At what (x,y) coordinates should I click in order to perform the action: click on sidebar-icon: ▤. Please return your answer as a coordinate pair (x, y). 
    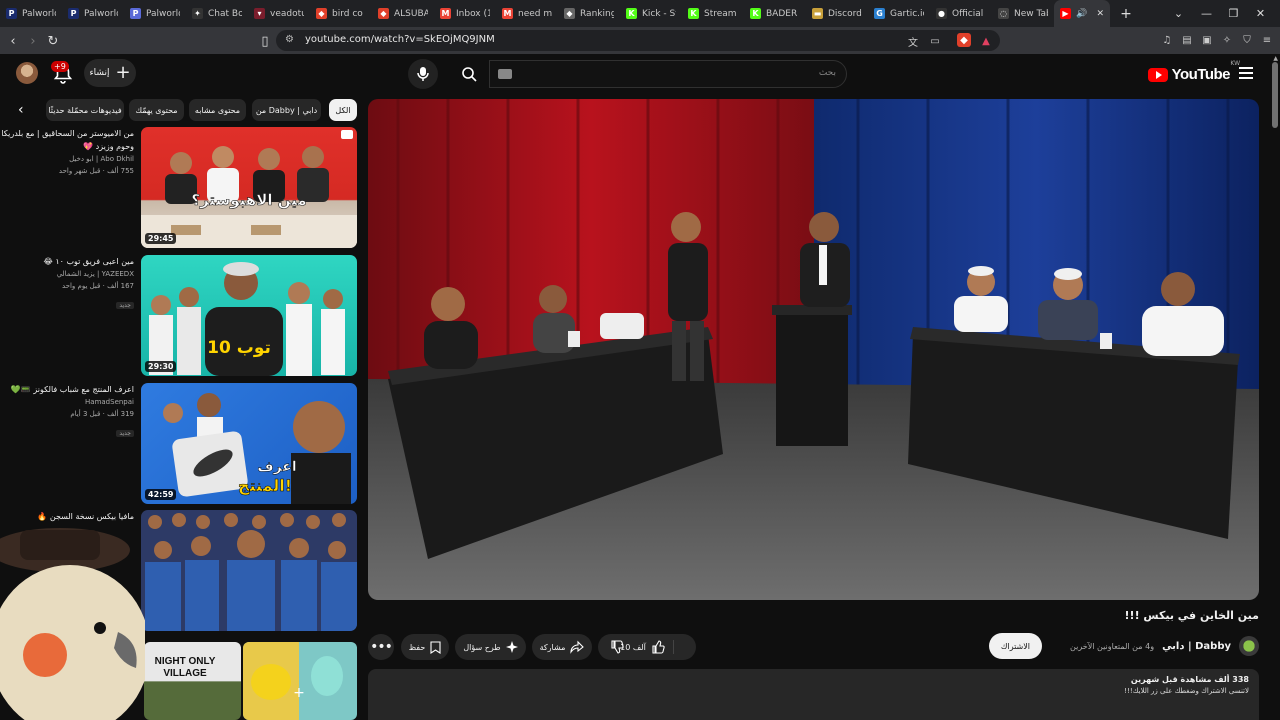
    Looking at the image, I should click on (1187, 40).